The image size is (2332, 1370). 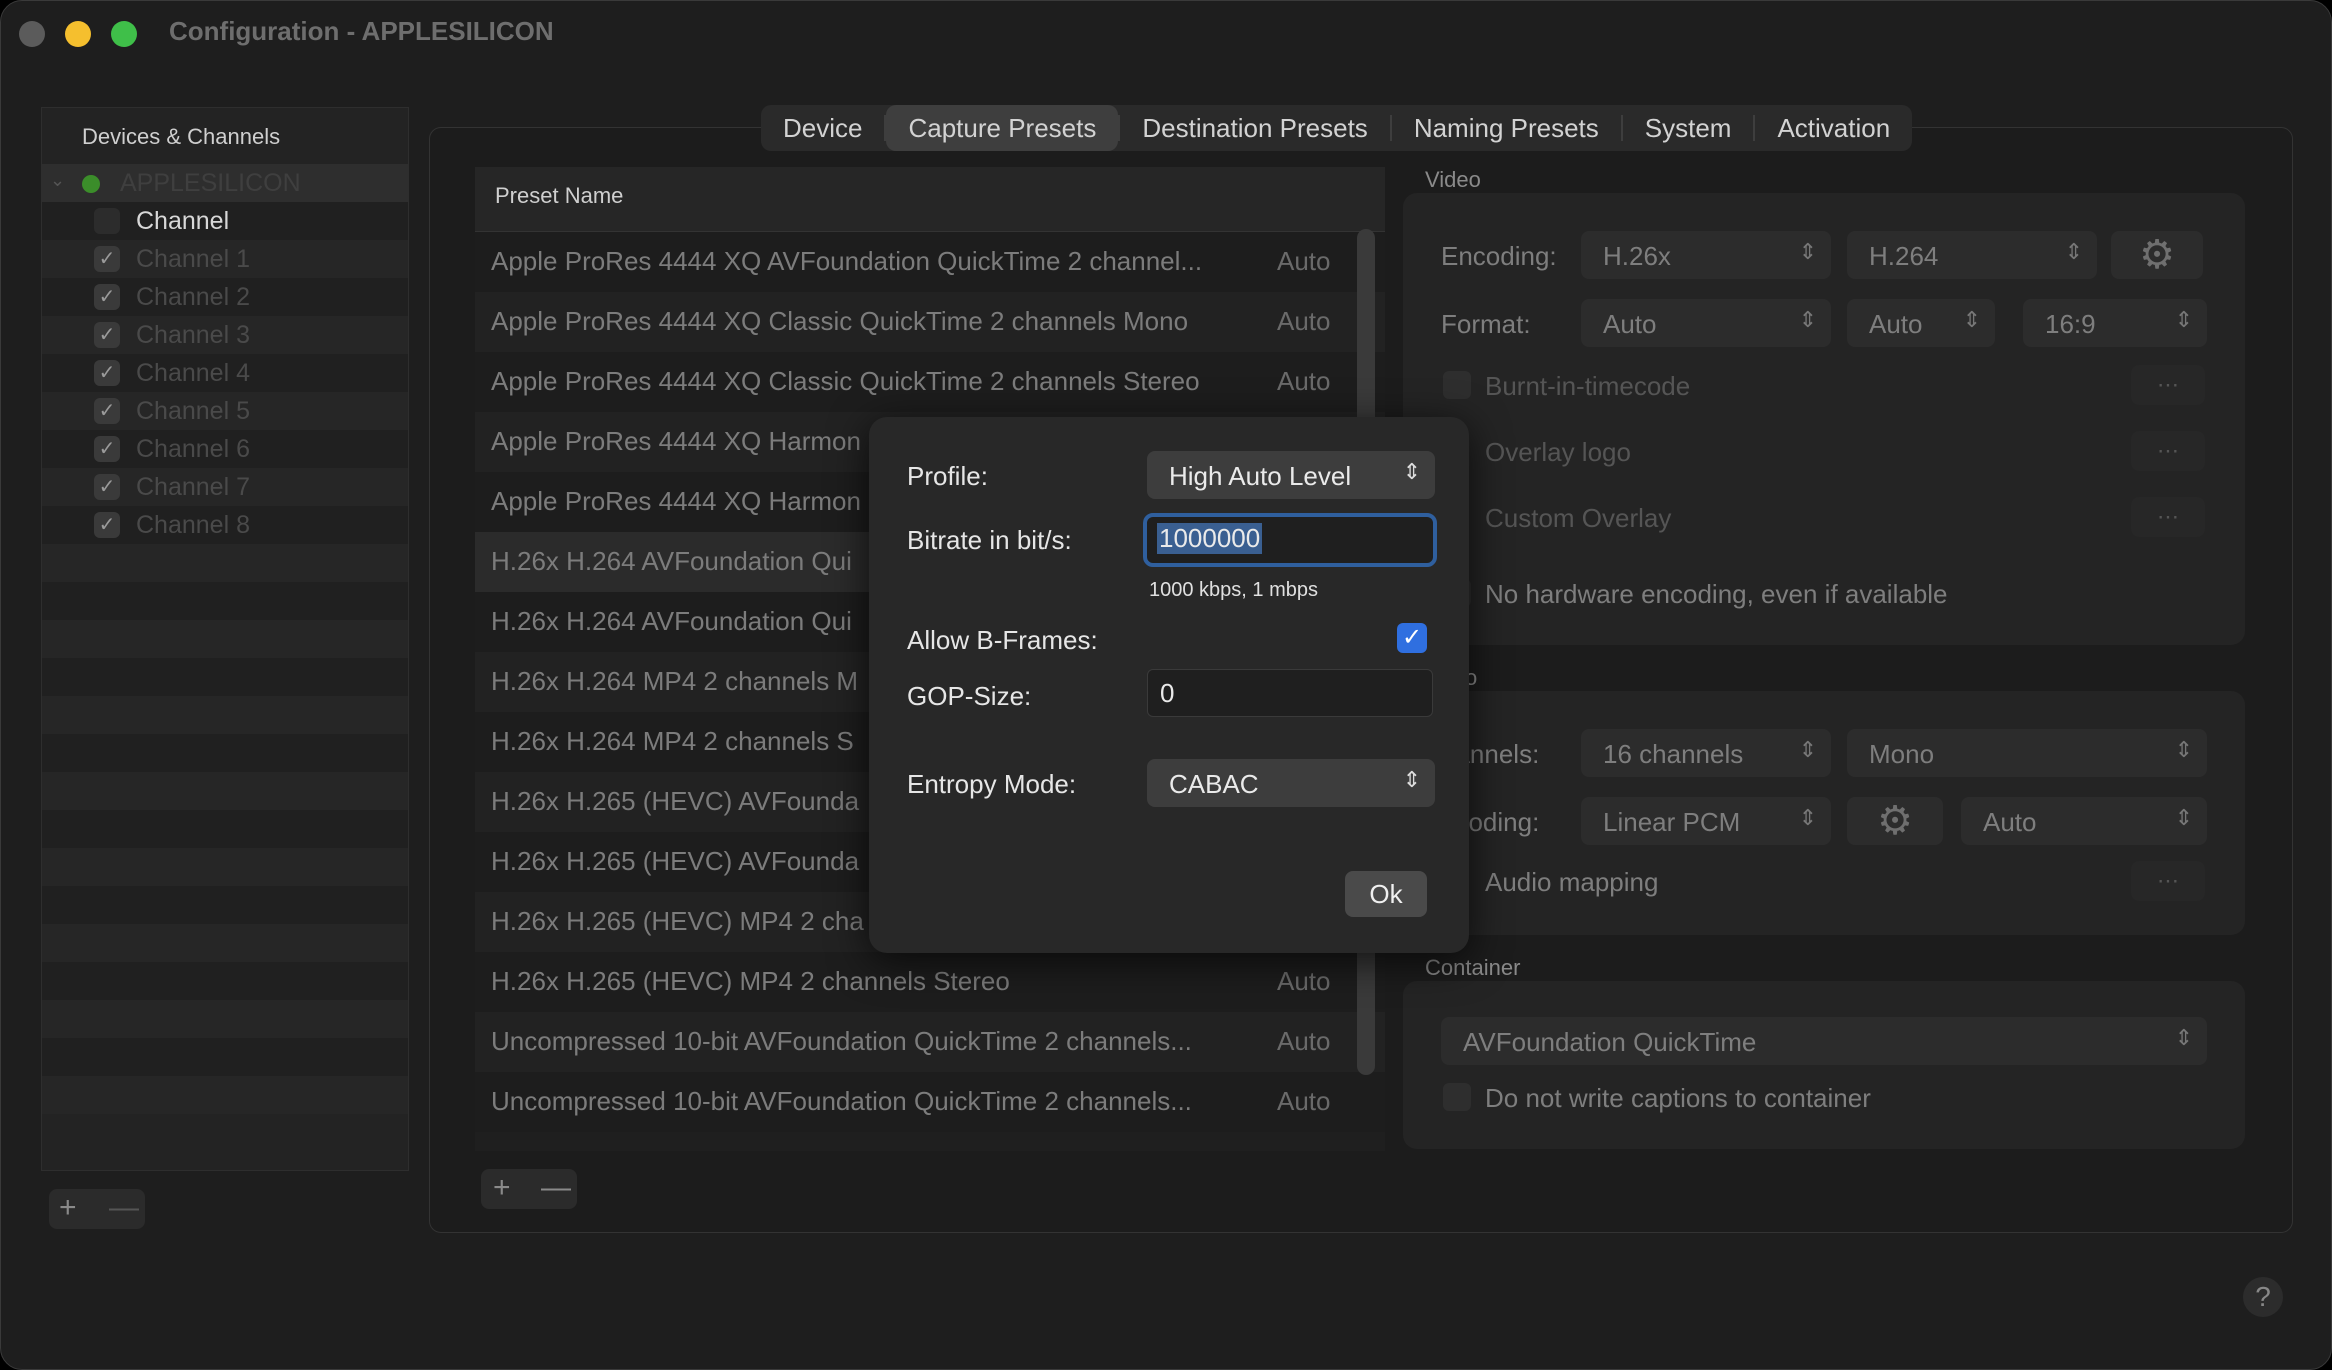 I want to click on no-captions-label: Do not write captions to container, so click(x=1678, y=1098).